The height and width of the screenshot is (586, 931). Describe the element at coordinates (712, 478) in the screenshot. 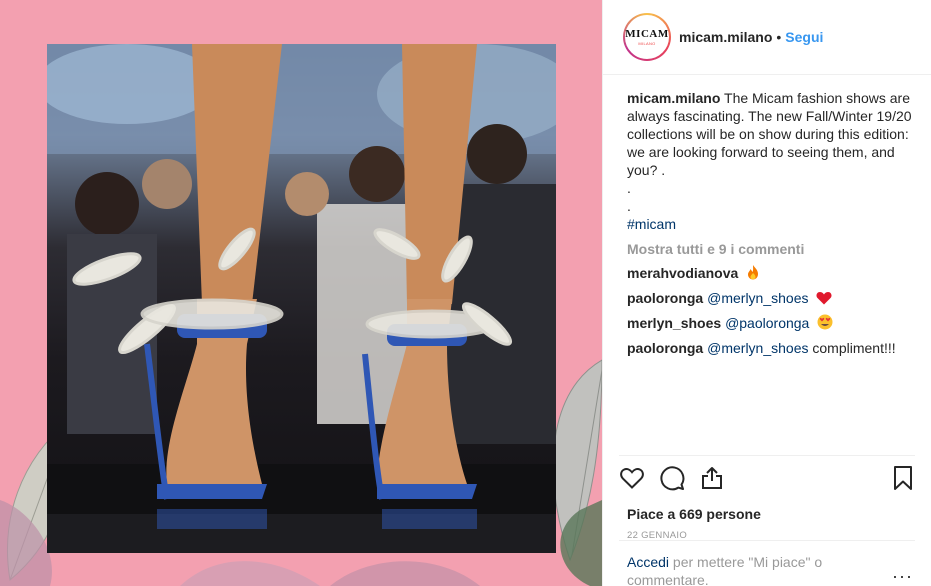

I see `share-icon` at that location.